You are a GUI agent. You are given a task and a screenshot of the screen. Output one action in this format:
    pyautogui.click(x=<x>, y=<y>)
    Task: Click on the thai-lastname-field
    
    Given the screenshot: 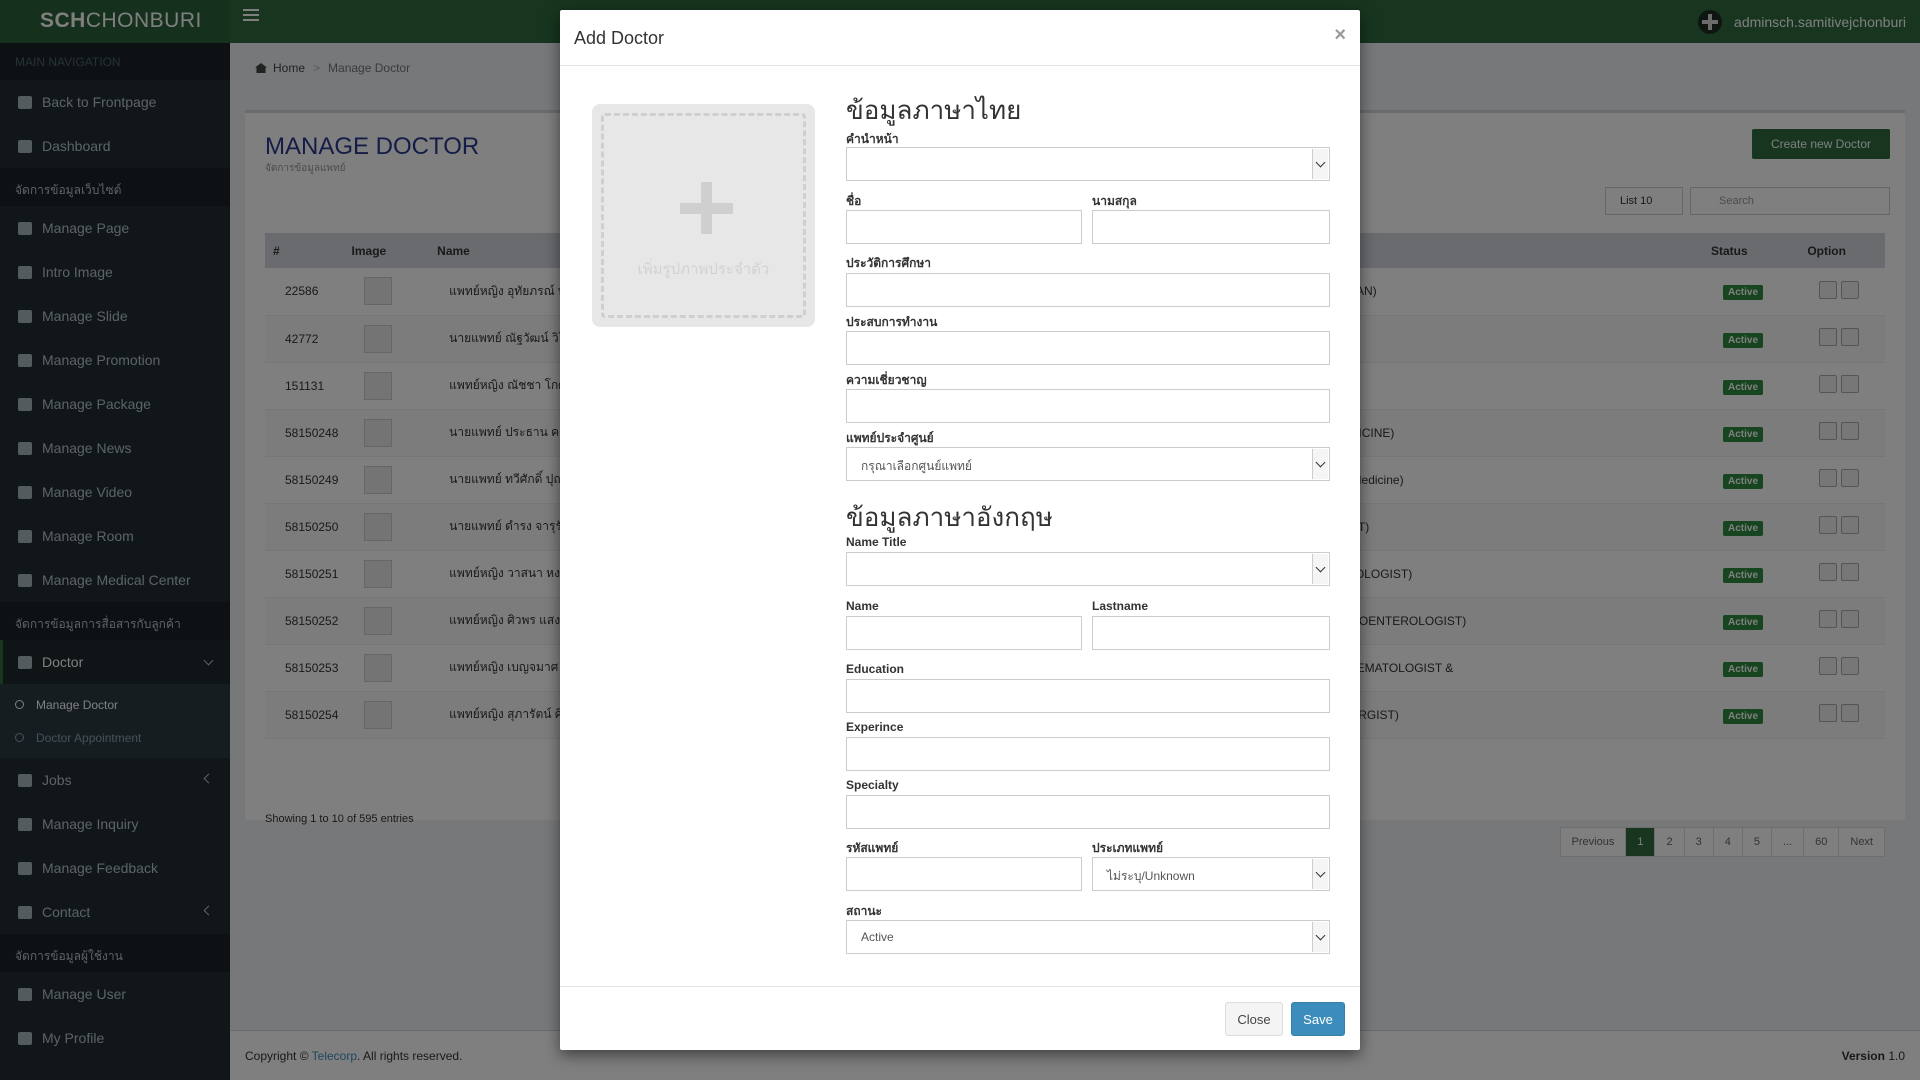 What is the action you would take?
    pyautogui.click(x=1211, y=227)
    